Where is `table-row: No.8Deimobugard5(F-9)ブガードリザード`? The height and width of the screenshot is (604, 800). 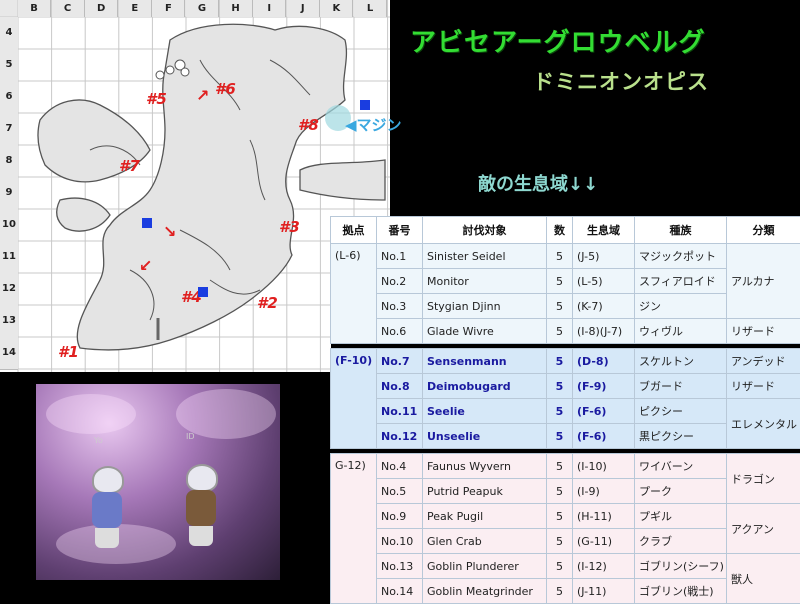 table-row: No.8Deimobugard5(F-9)ブガードリザード is located at coordinates (565, 386).